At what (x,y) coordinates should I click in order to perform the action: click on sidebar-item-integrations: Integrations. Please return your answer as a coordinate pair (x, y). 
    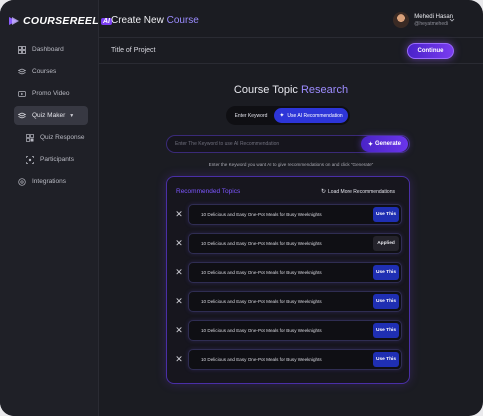
    Looking at the image, I should click on (54, 181).